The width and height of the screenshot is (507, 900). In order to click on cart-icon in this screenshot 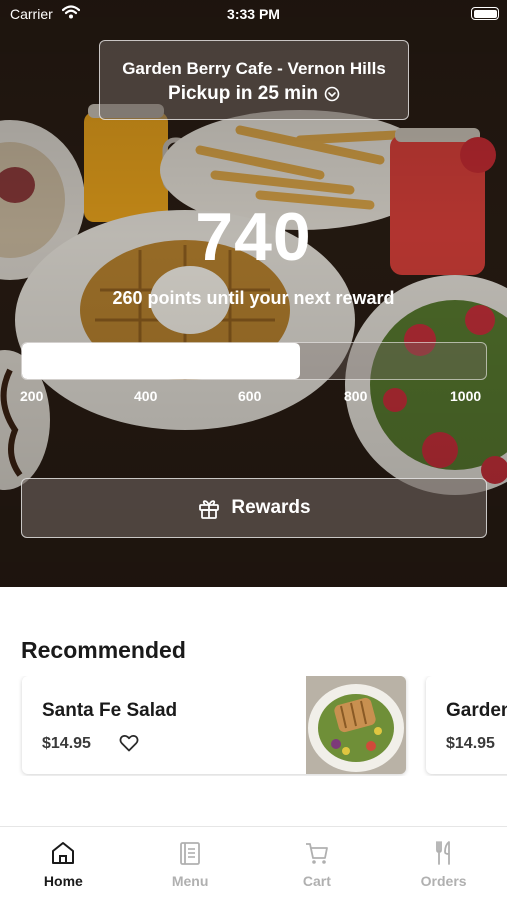, I will do `click(316, 853)`.